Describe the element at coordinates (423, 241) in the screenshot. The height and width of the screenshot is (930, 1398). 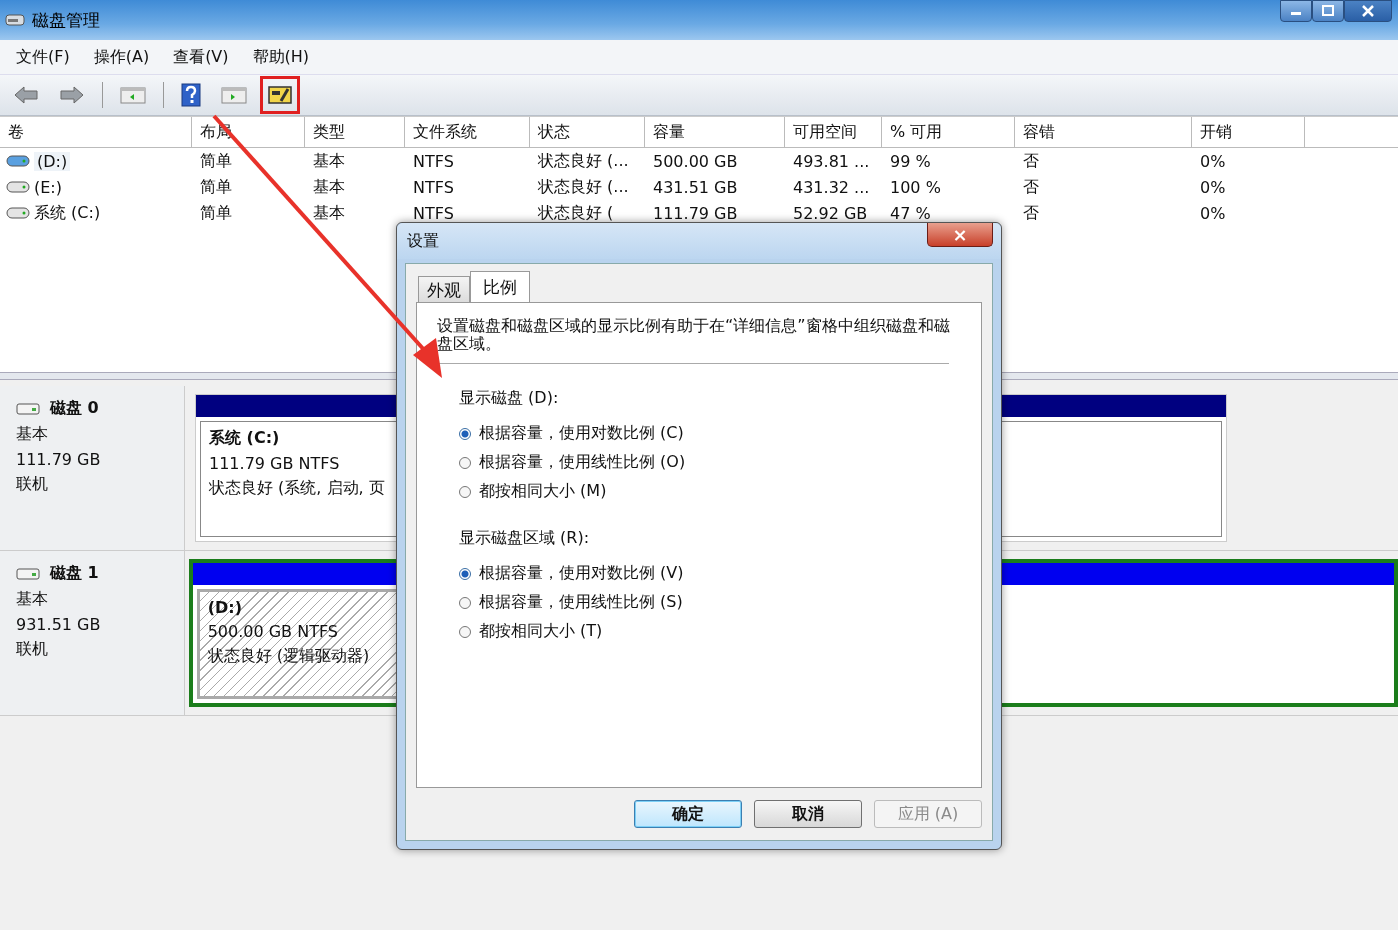
I see `dialog-title: 设置` at that location.